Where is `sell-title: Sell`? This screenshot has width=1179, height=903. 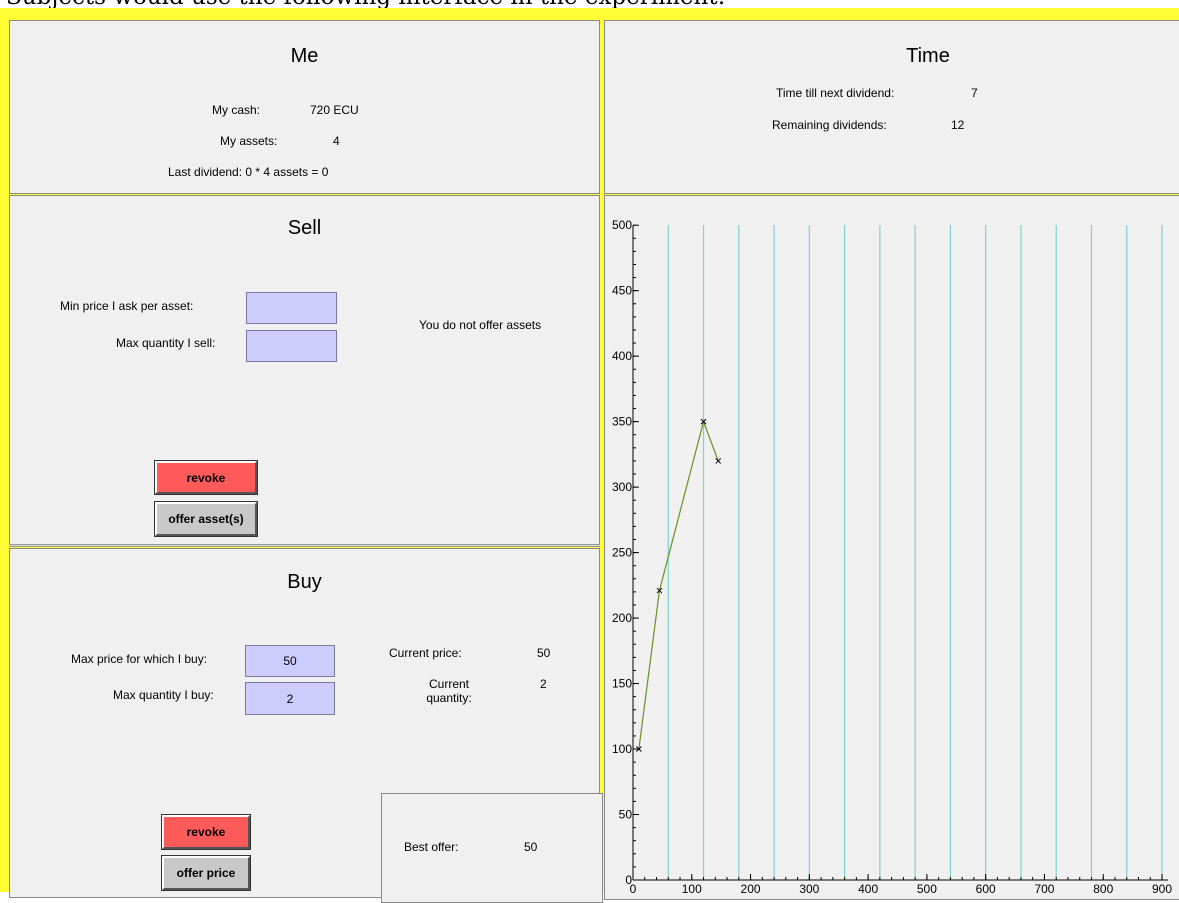
sell-title: Sell is located at coordinates (304, 228).